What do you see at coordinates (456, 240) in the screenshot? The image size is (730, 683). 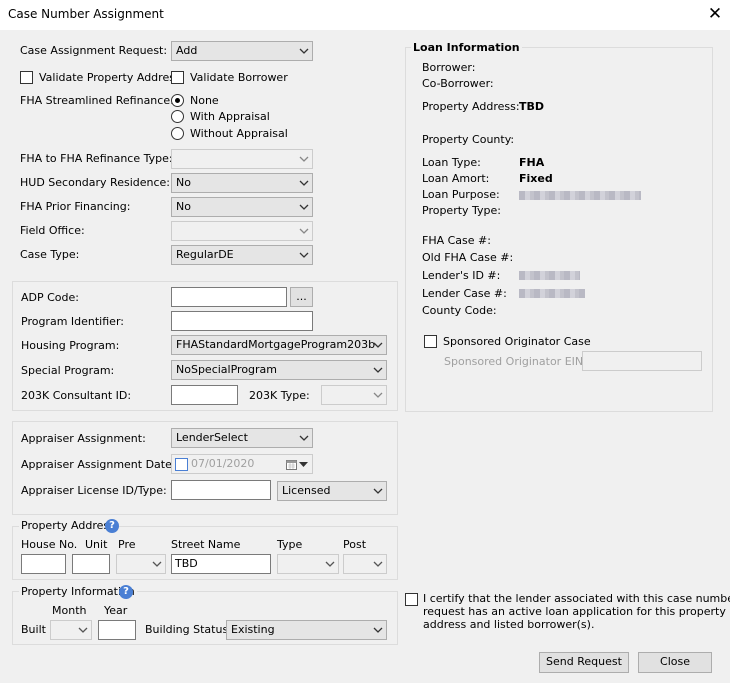 I see `fha-case-label: FHA Case #:` at bounding box center [456, 240].